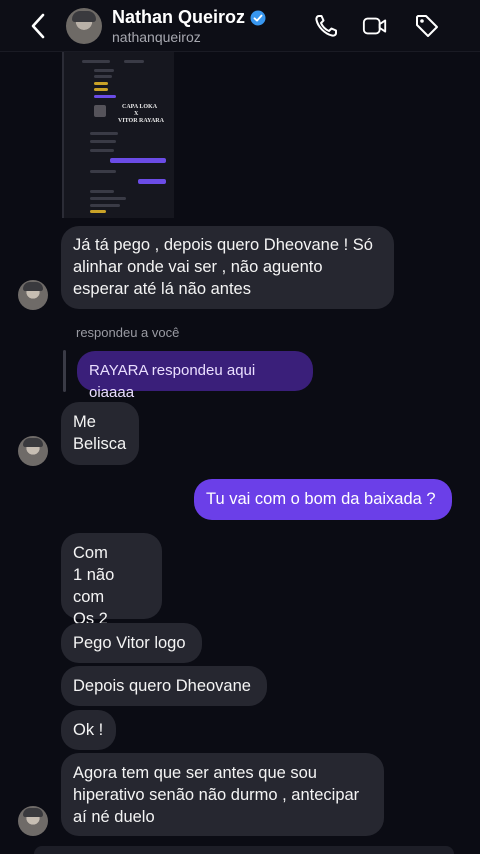 The height and width of the screenshot is (854, 480). What do you see at coordinates (141, 121) in the screenshot?
I see `shared-image-caption-3: VITOR RAYARA` at bounding box center [141, 121].